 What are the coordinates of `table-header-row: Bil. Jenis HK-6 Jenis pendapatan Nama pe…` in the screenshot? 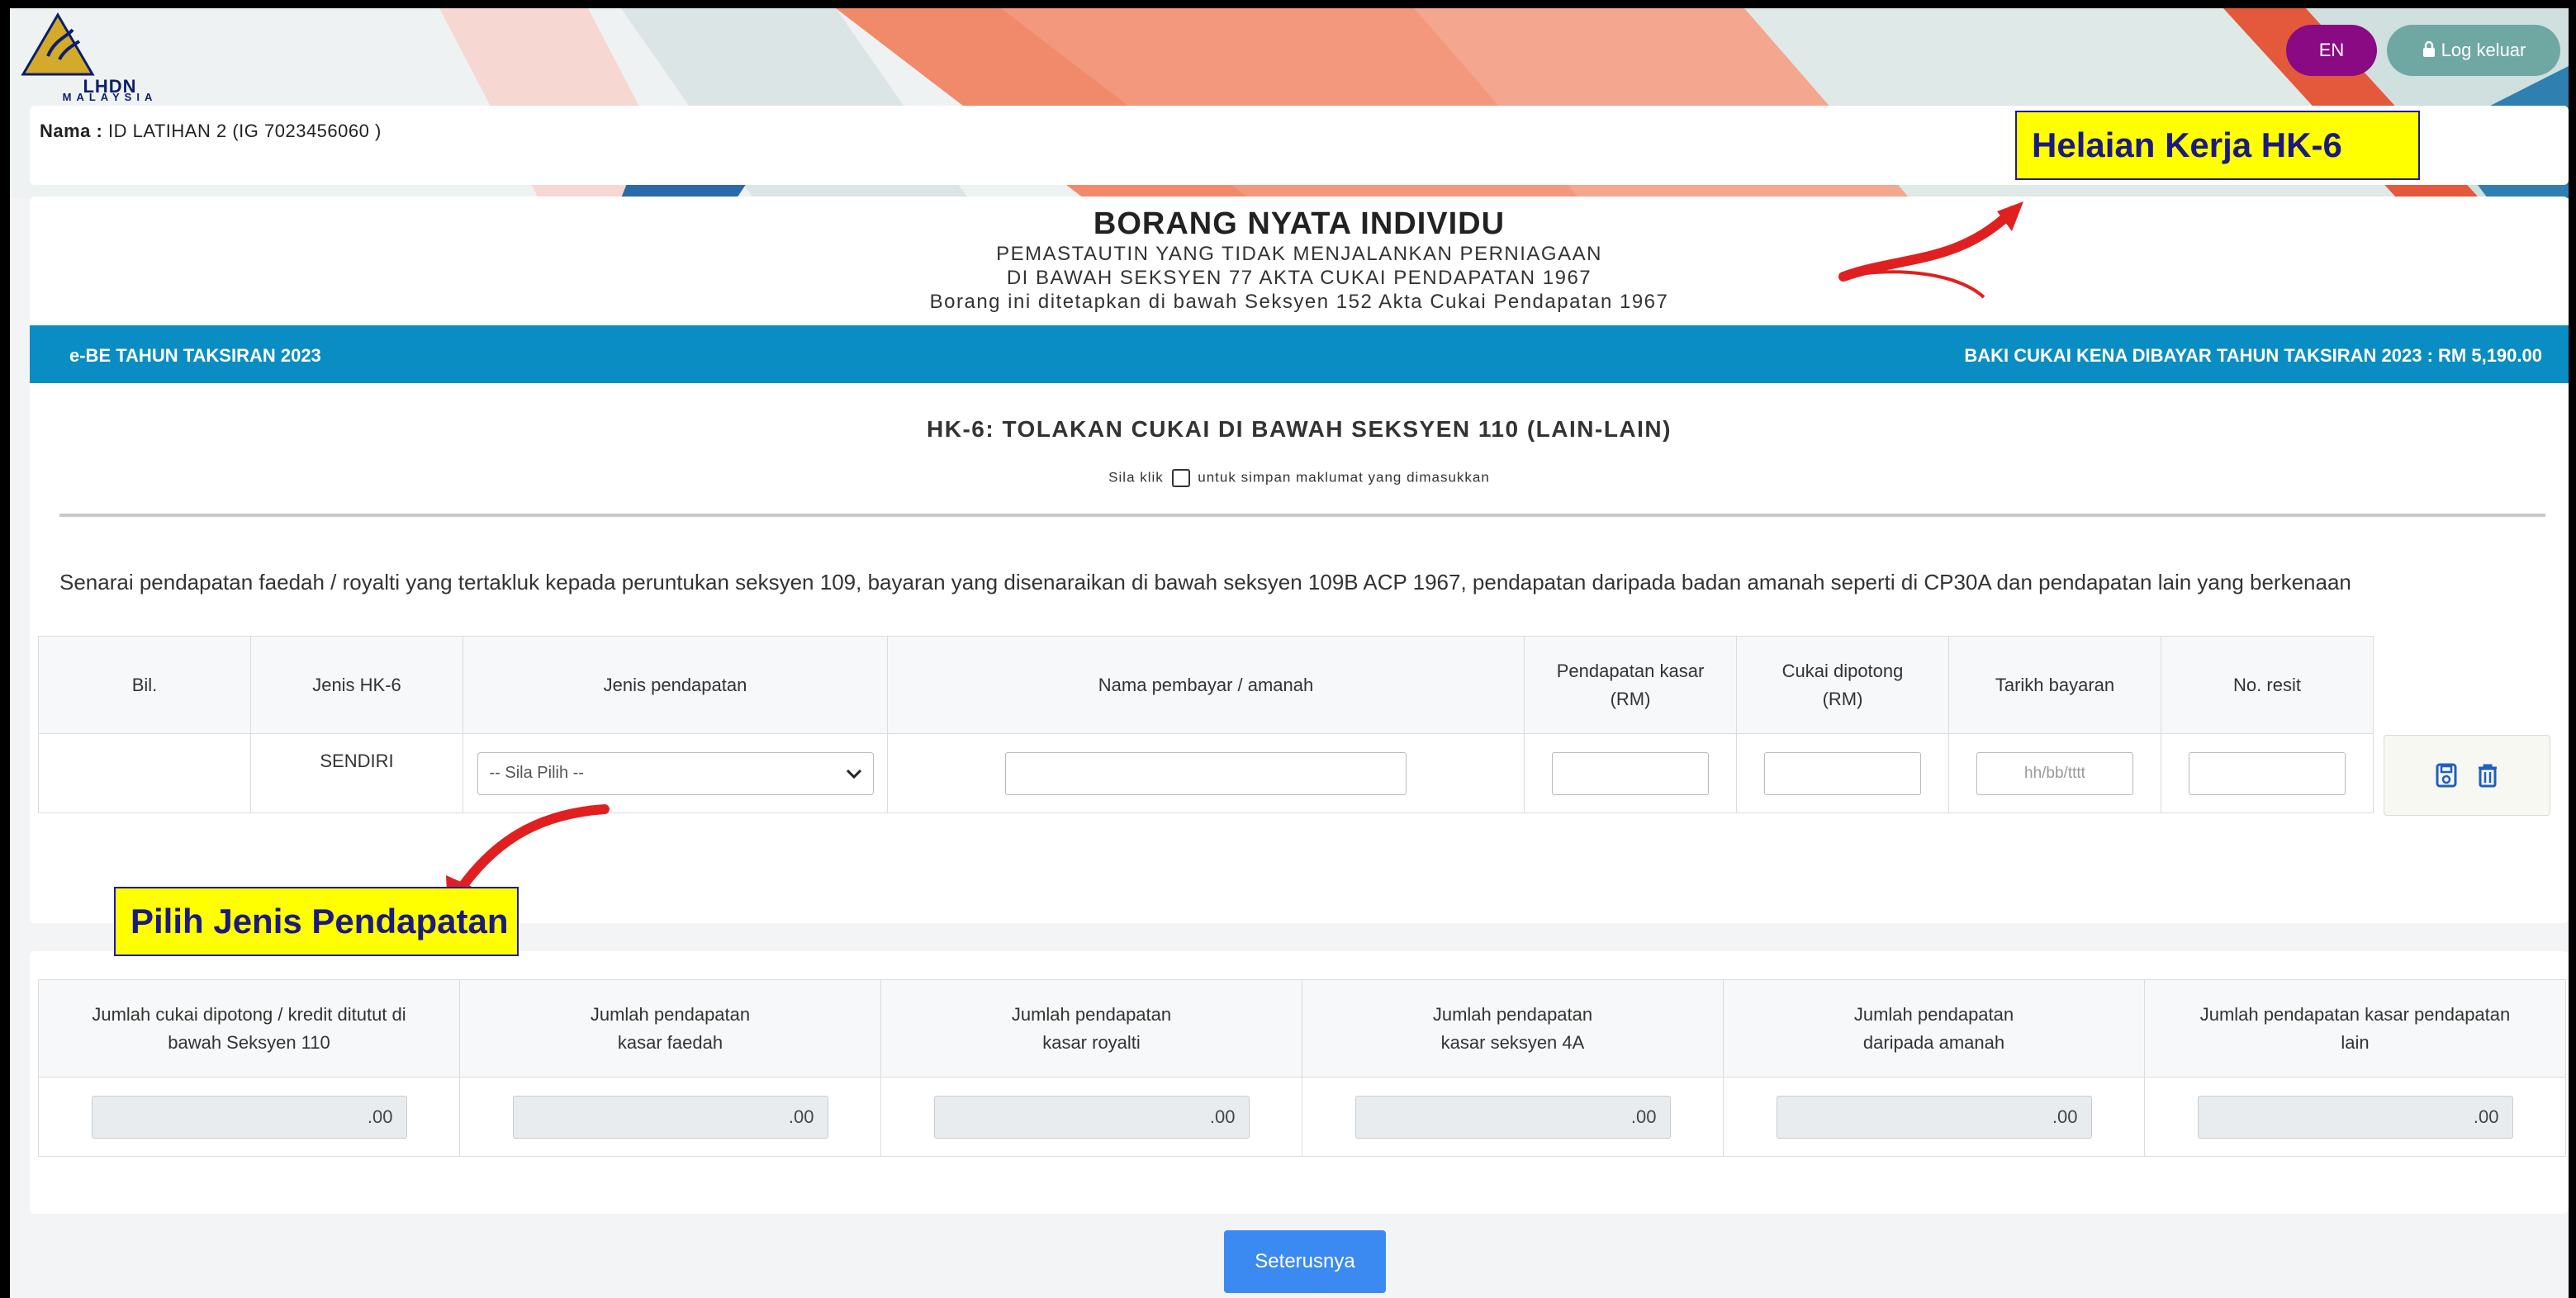 It's located at (1206, 685).